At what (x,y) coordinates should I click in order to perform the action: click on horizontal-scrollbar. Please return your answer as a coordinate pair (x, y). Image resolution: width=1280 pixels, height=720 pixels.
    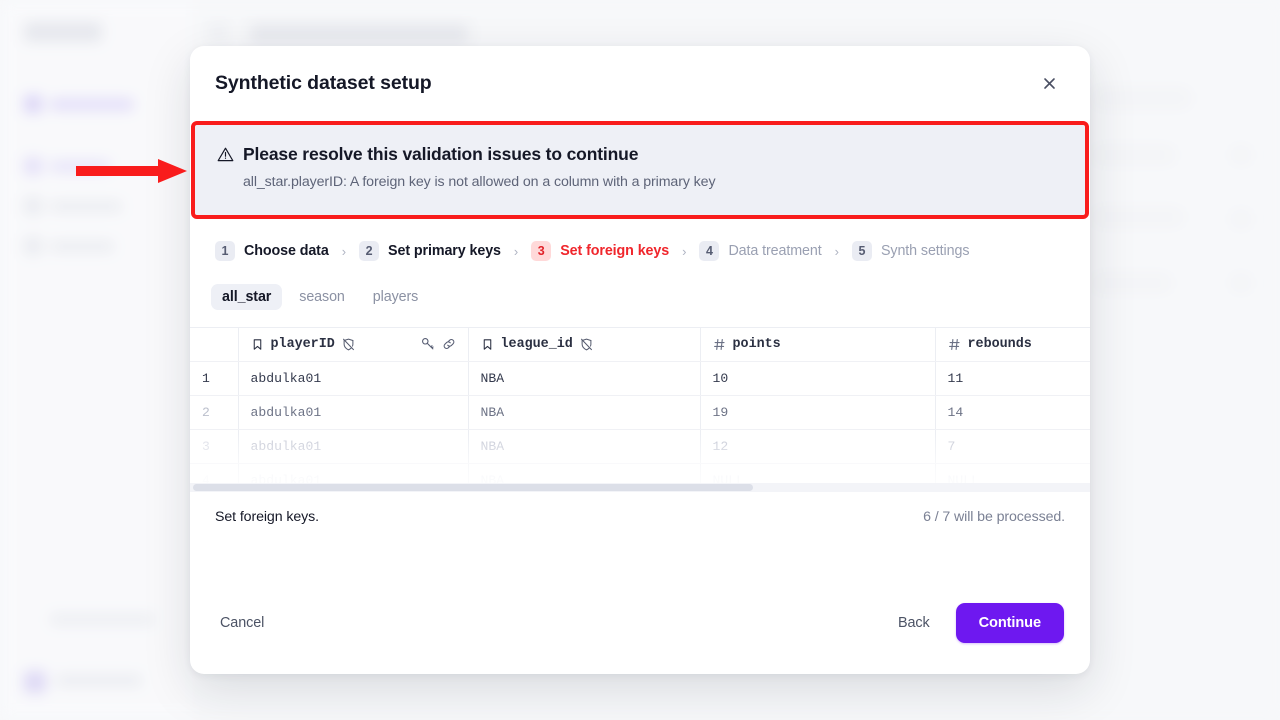
    Looking at the image, I should click on (640, 487).